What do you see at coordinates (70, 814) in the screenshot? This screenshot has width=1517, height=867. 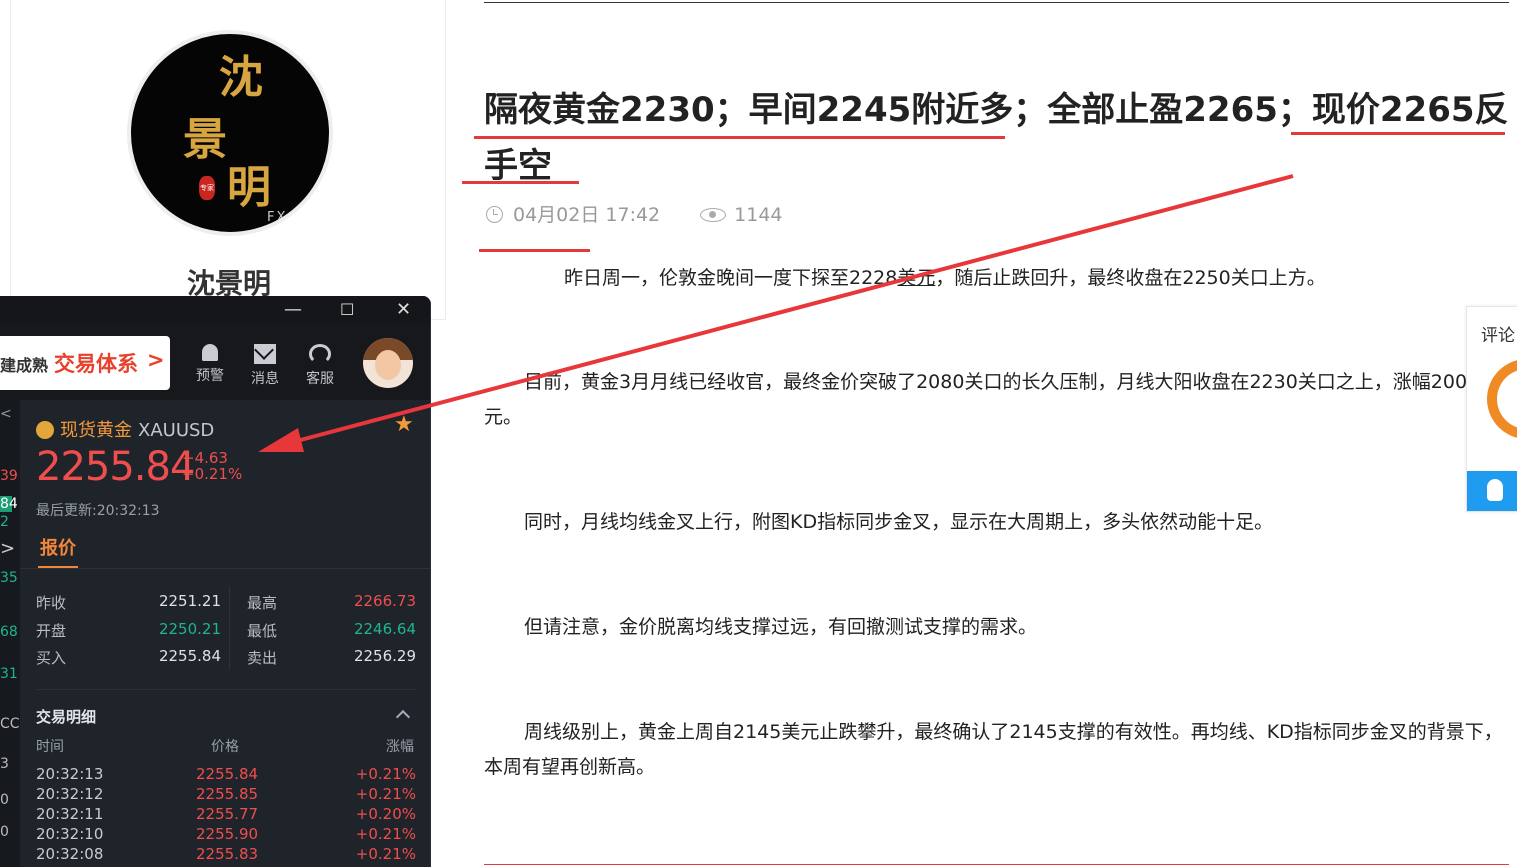 I see `row-time: 20:32:11` at bounding box center [70, 814].